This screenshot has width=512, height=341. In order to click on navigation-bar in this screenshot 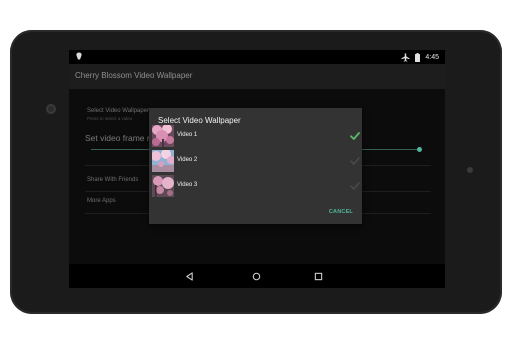, I will do `click(257, 276)`.